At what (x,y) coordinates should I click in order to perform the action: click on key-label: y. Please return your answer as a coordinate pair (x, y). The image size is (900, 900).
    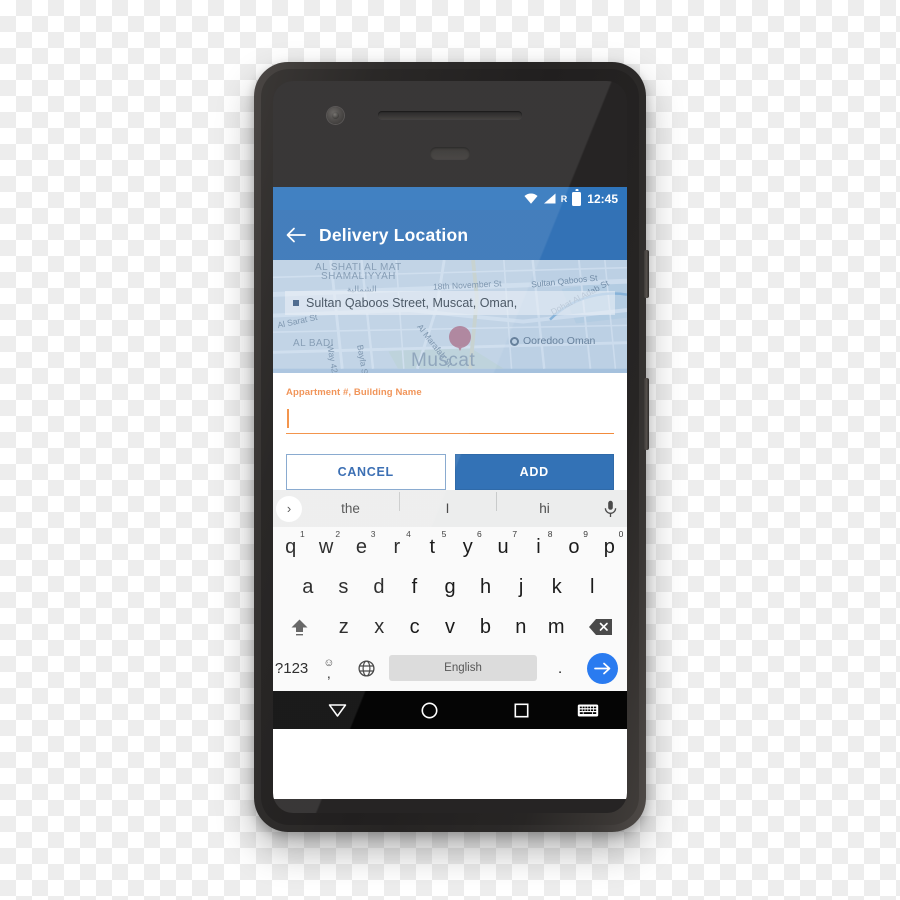
    Looking at the image, I should click on (467, 546).